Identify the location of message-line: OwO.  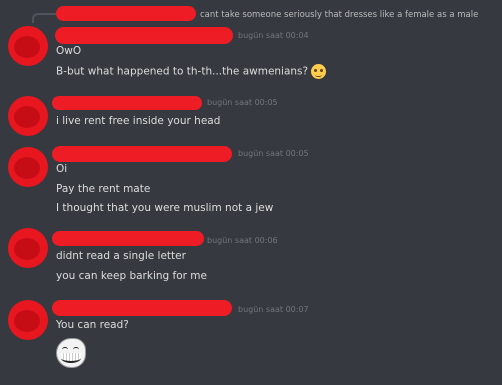
(69, 51).